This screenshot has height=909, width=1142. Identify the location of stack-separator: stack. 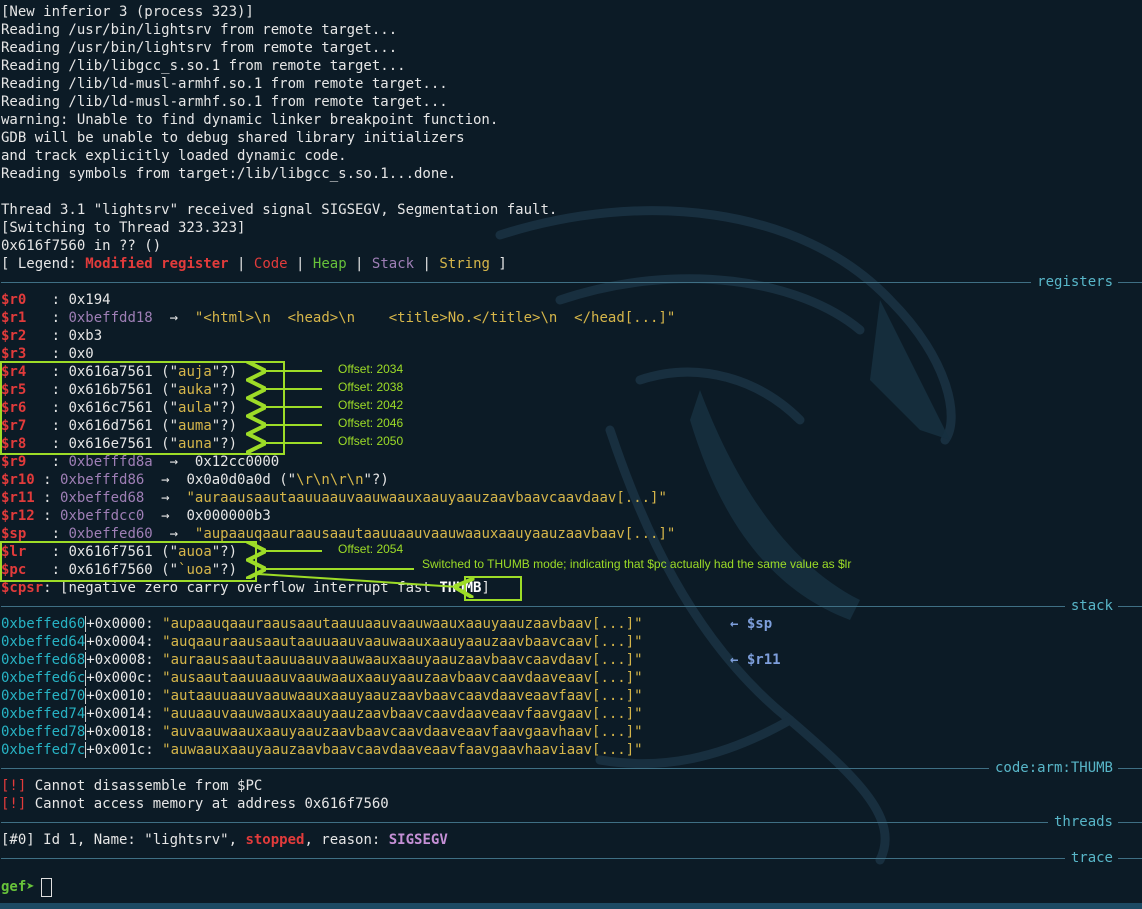
(571, 606).